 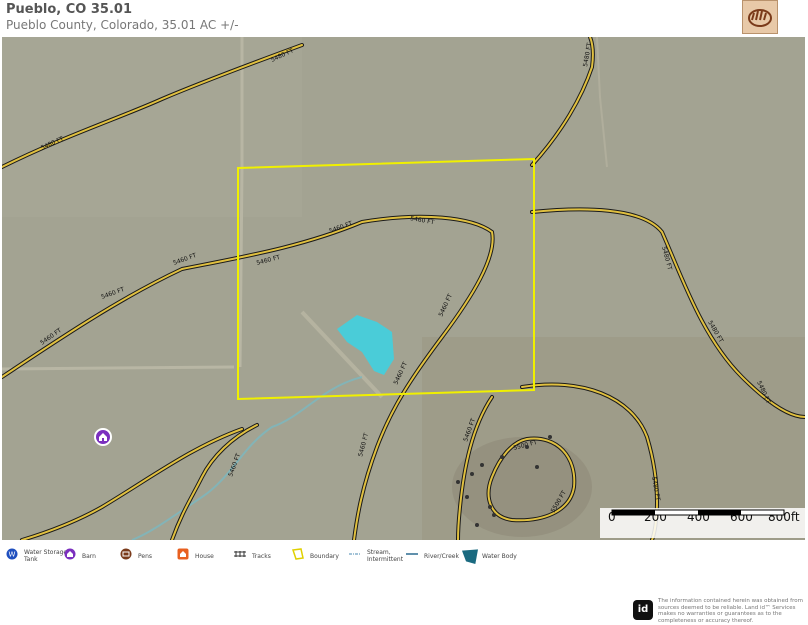 What do you see at coordinates (152, 127) in the screenshot?
I see `terrain-patch` at bounding box center [152, 127].